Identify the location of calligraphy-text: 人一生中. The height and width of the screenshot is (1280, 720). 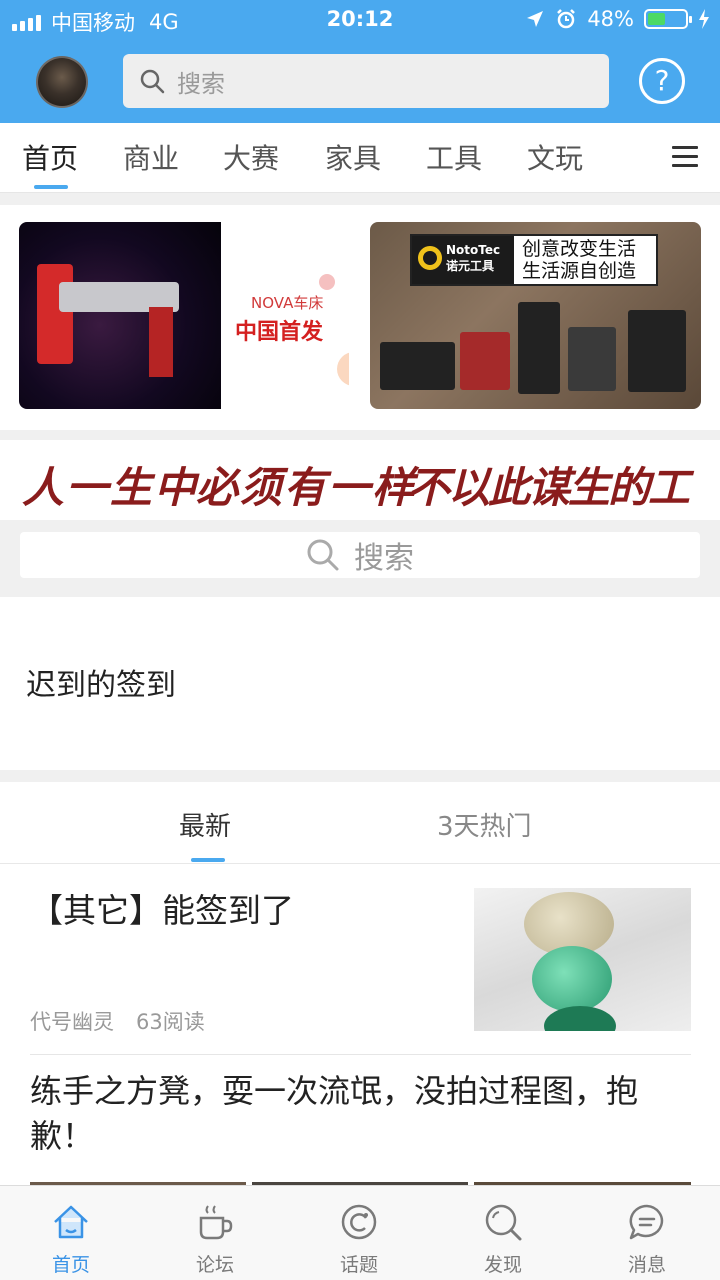
(110, 487).